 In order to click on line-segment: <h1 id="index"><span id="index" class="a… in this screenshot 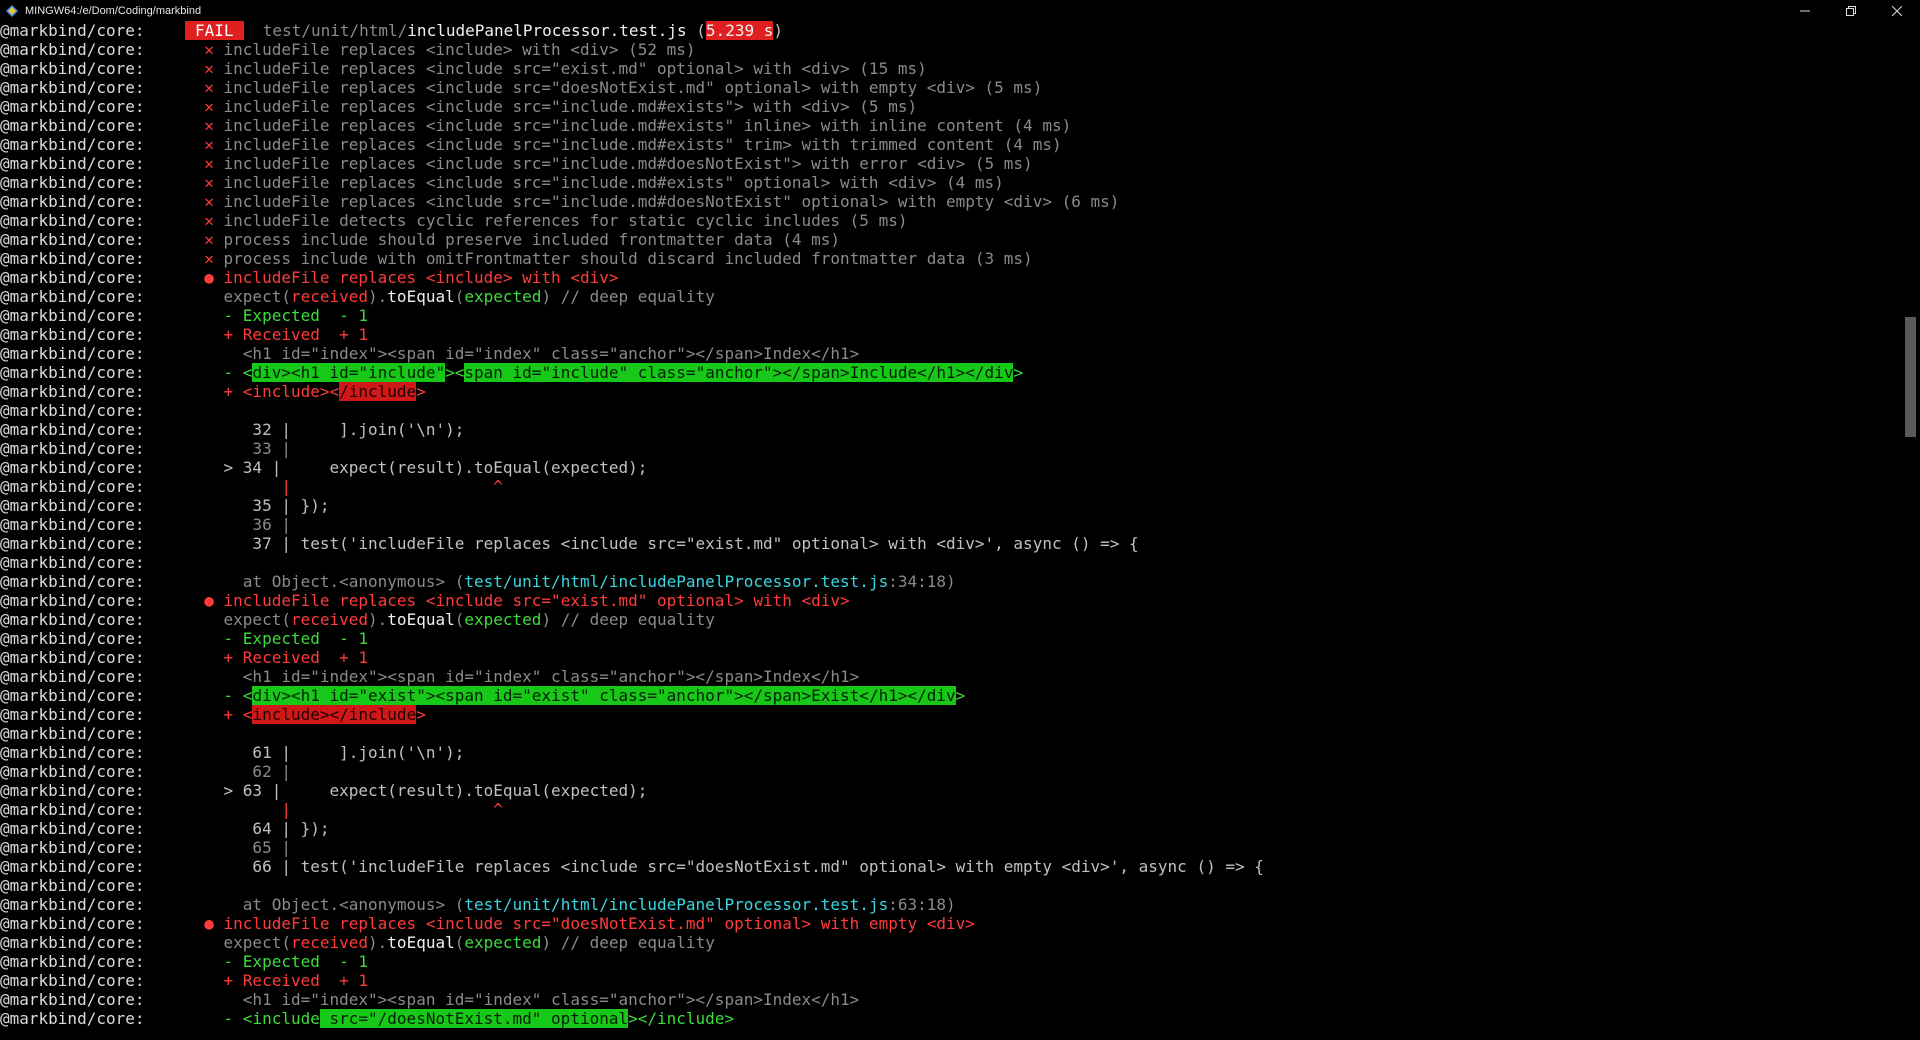, I will do `click(522, 676)`.